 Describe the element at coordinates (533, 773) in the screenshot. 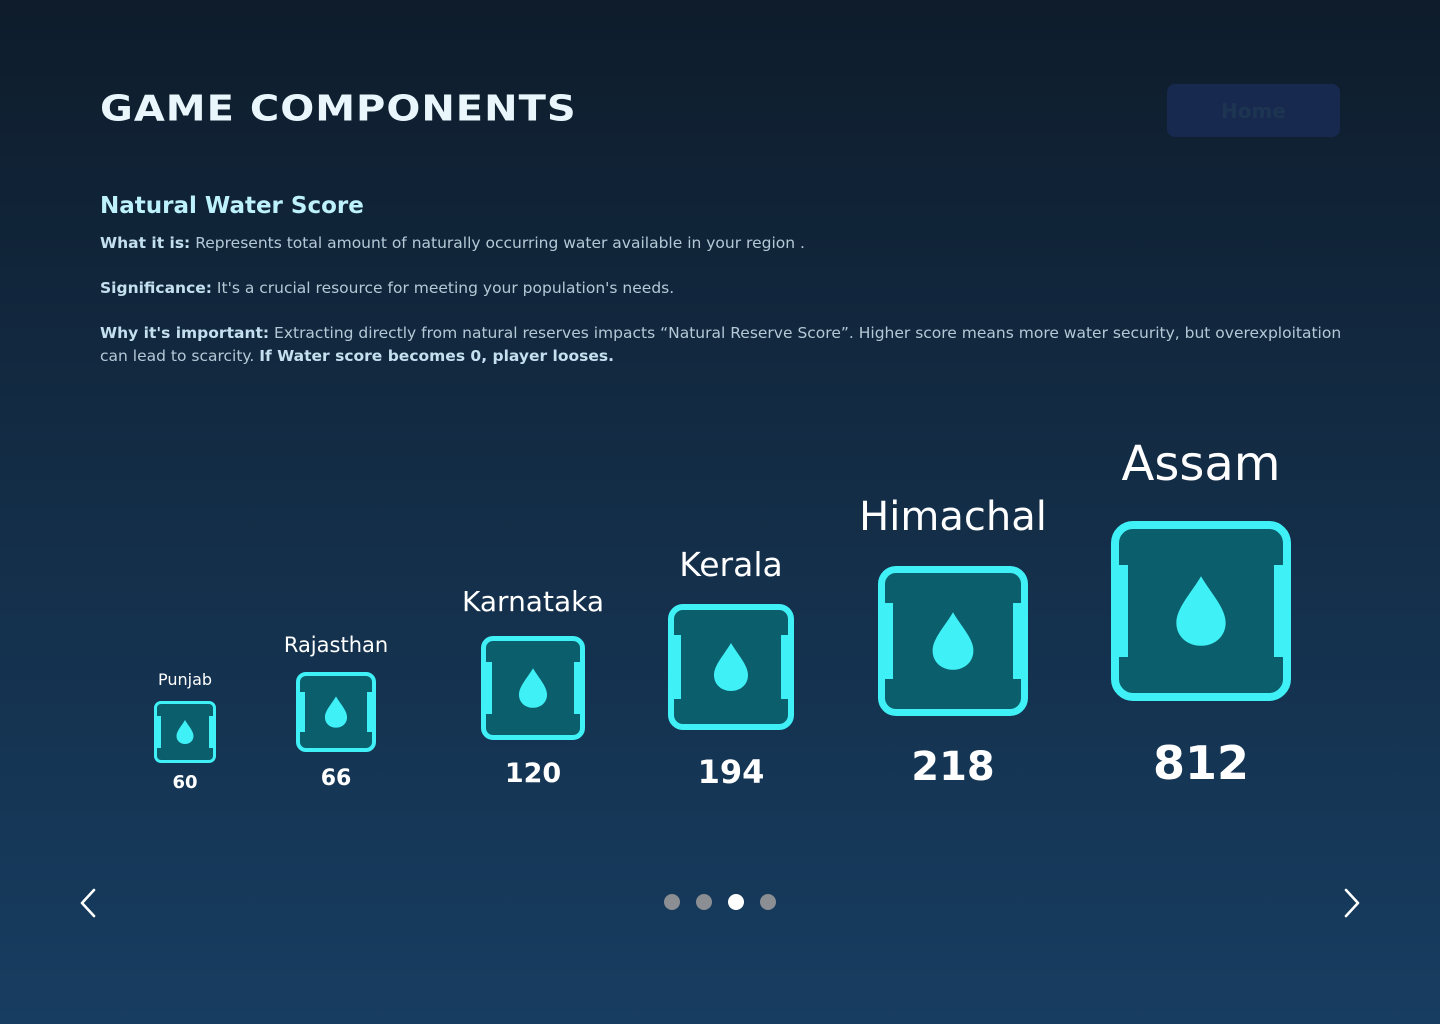

I see `tier-score: 120` at that location.